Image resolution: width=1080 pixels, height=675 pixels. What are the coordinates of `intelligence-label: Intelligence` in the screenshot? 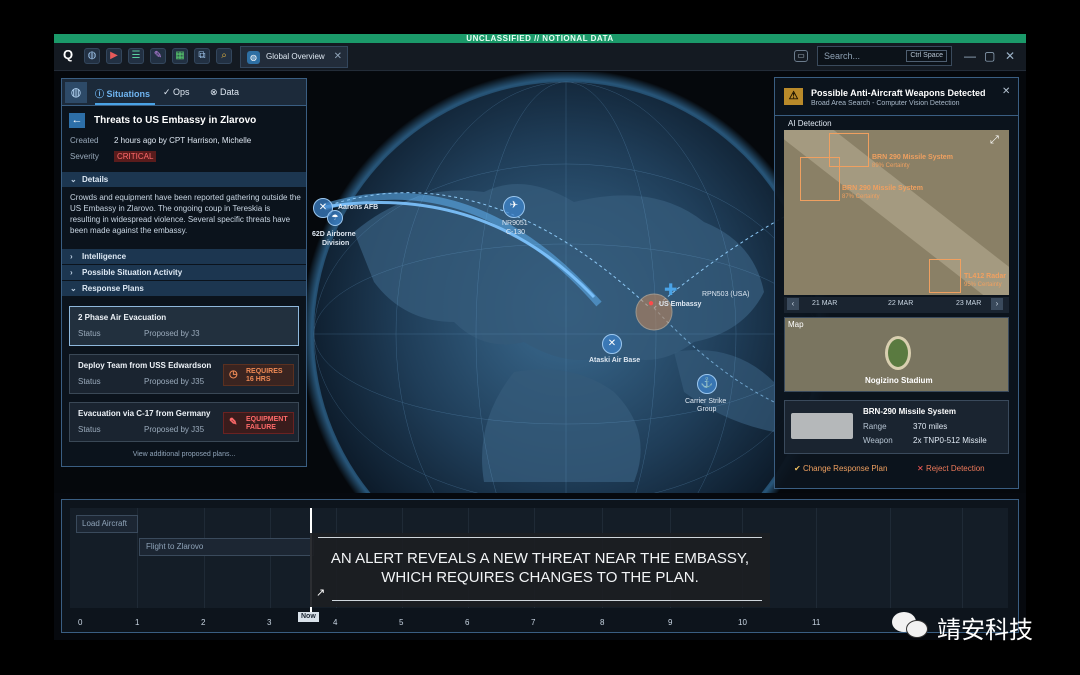 It's located at (104, 256).